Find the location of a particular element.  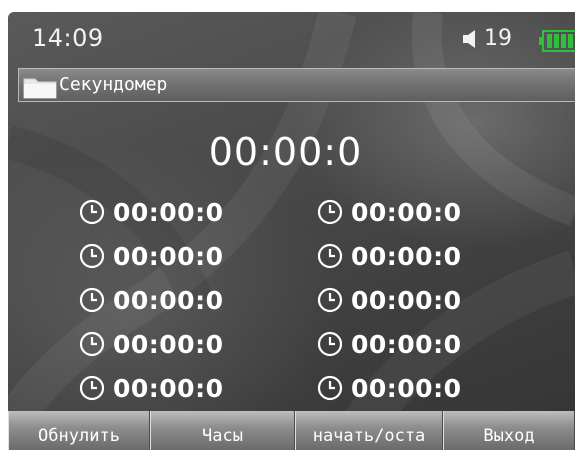

status-bar: 14:09 19 is located at coordinates (291, 38).